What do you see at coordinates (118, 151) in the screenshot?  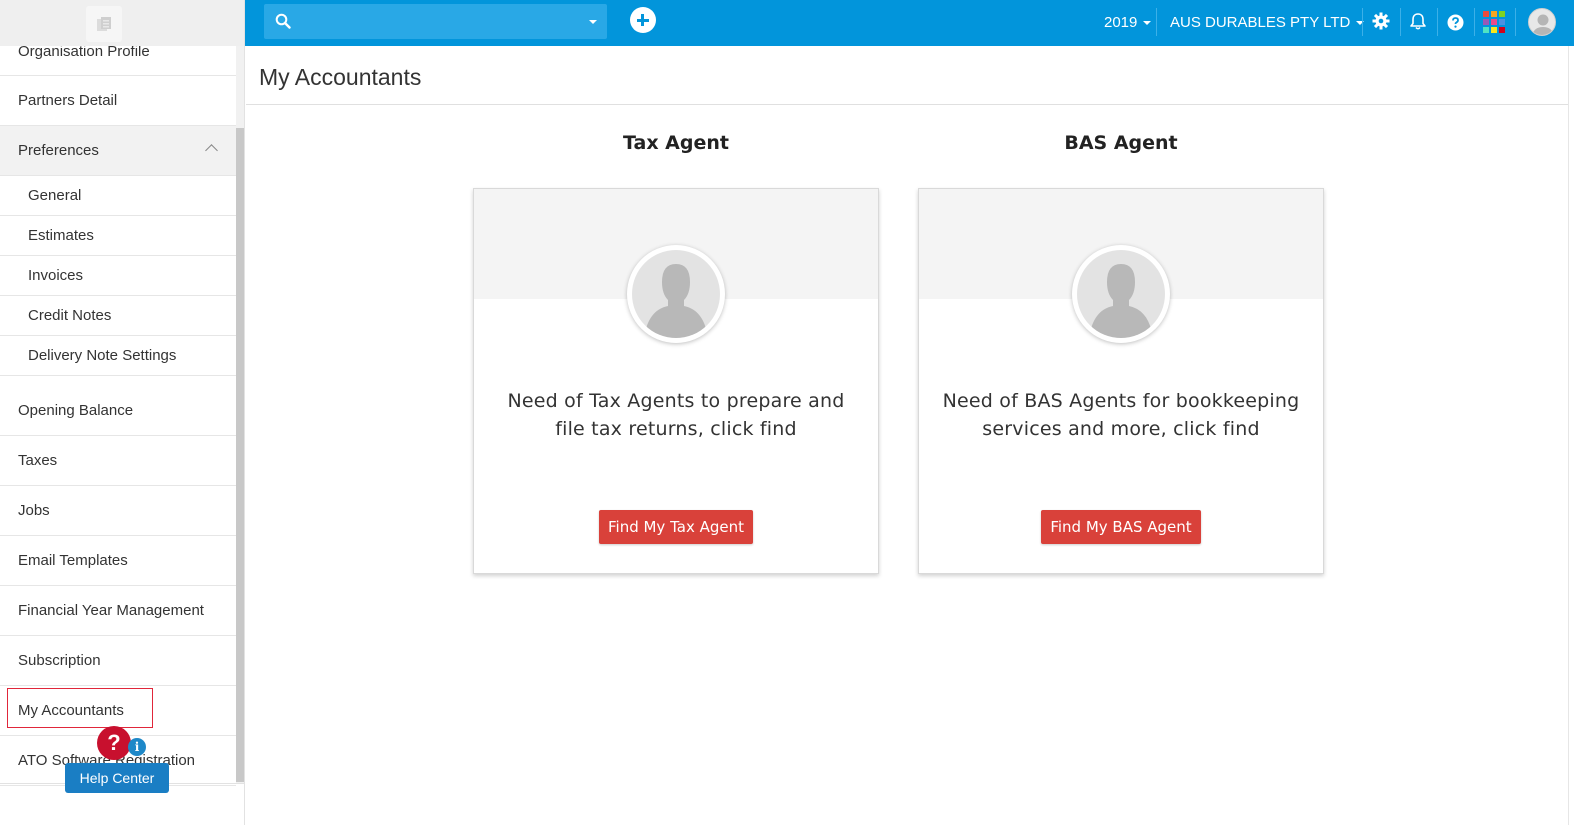 I see `nav-item-preferences: Preferences` at bounding box center [118, 151].